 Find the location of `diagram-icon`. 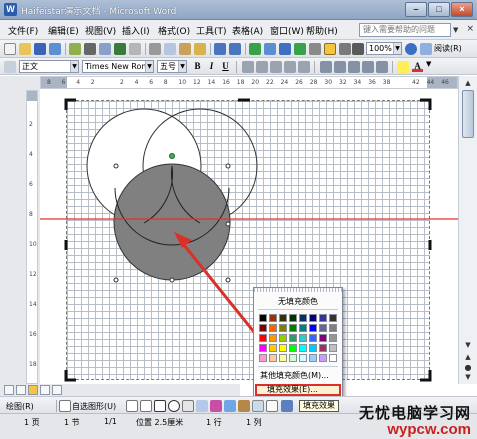

diagram-icon is located at coordinates (230, 406).